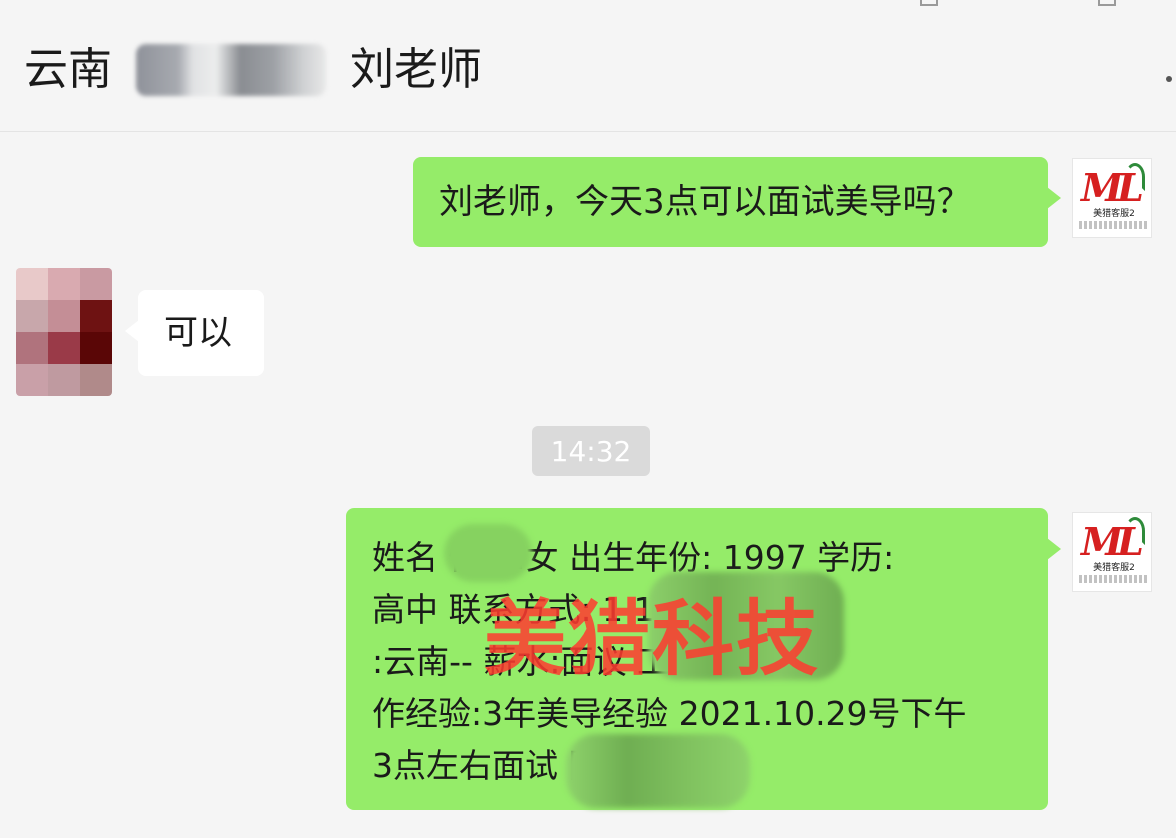 Image resolution: width=1176 pixels, height=838 pixels. Describe the element at coordinates (1169, 79) in the screenshot. I see `more-options-icon` at that location.